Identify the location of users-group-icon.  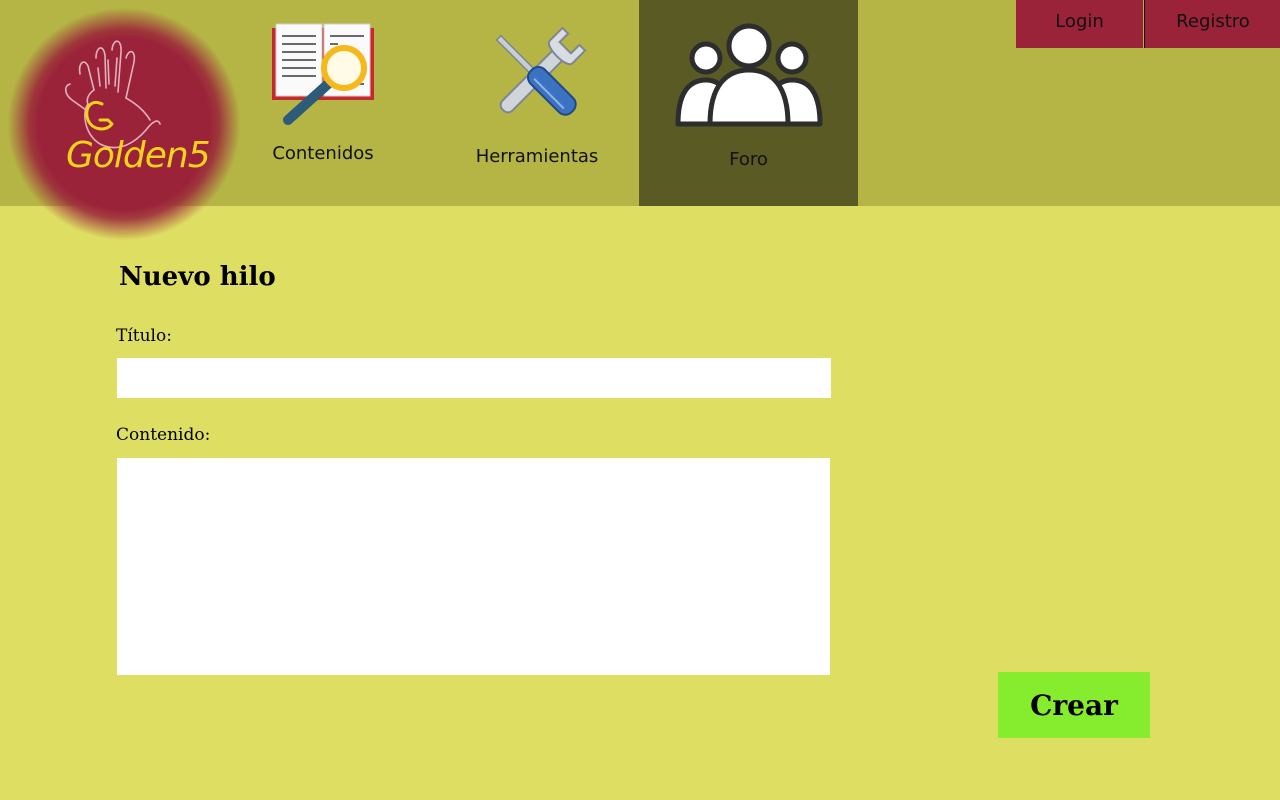
(749, 77).